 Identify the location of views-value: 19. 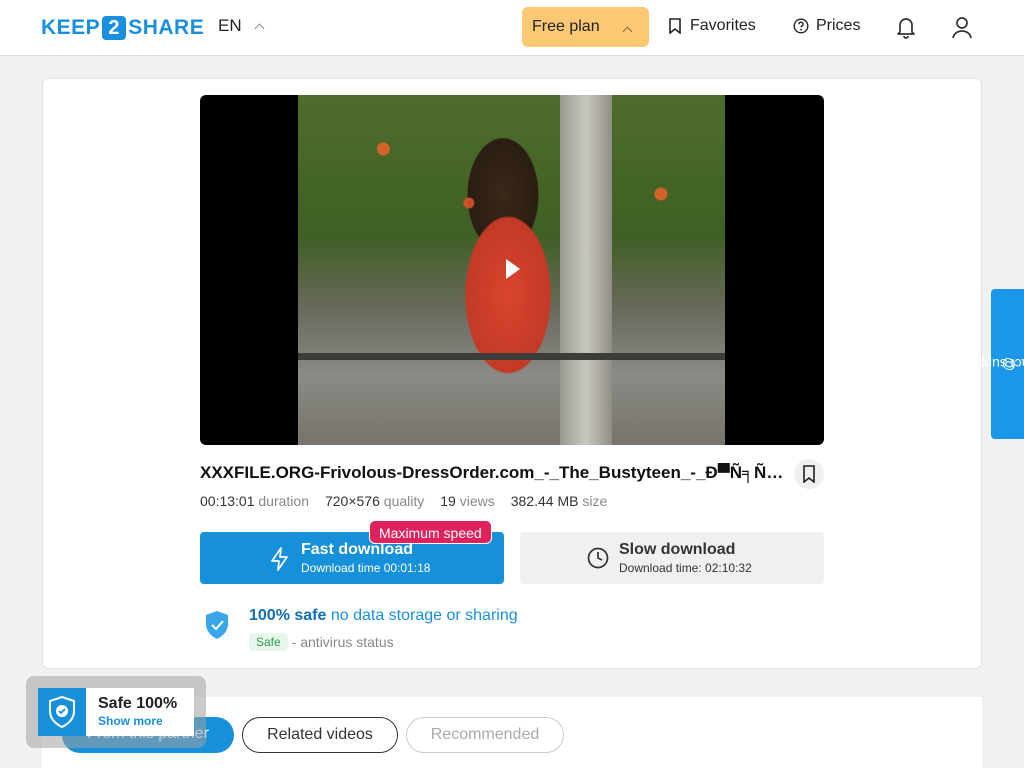
(448, 501).